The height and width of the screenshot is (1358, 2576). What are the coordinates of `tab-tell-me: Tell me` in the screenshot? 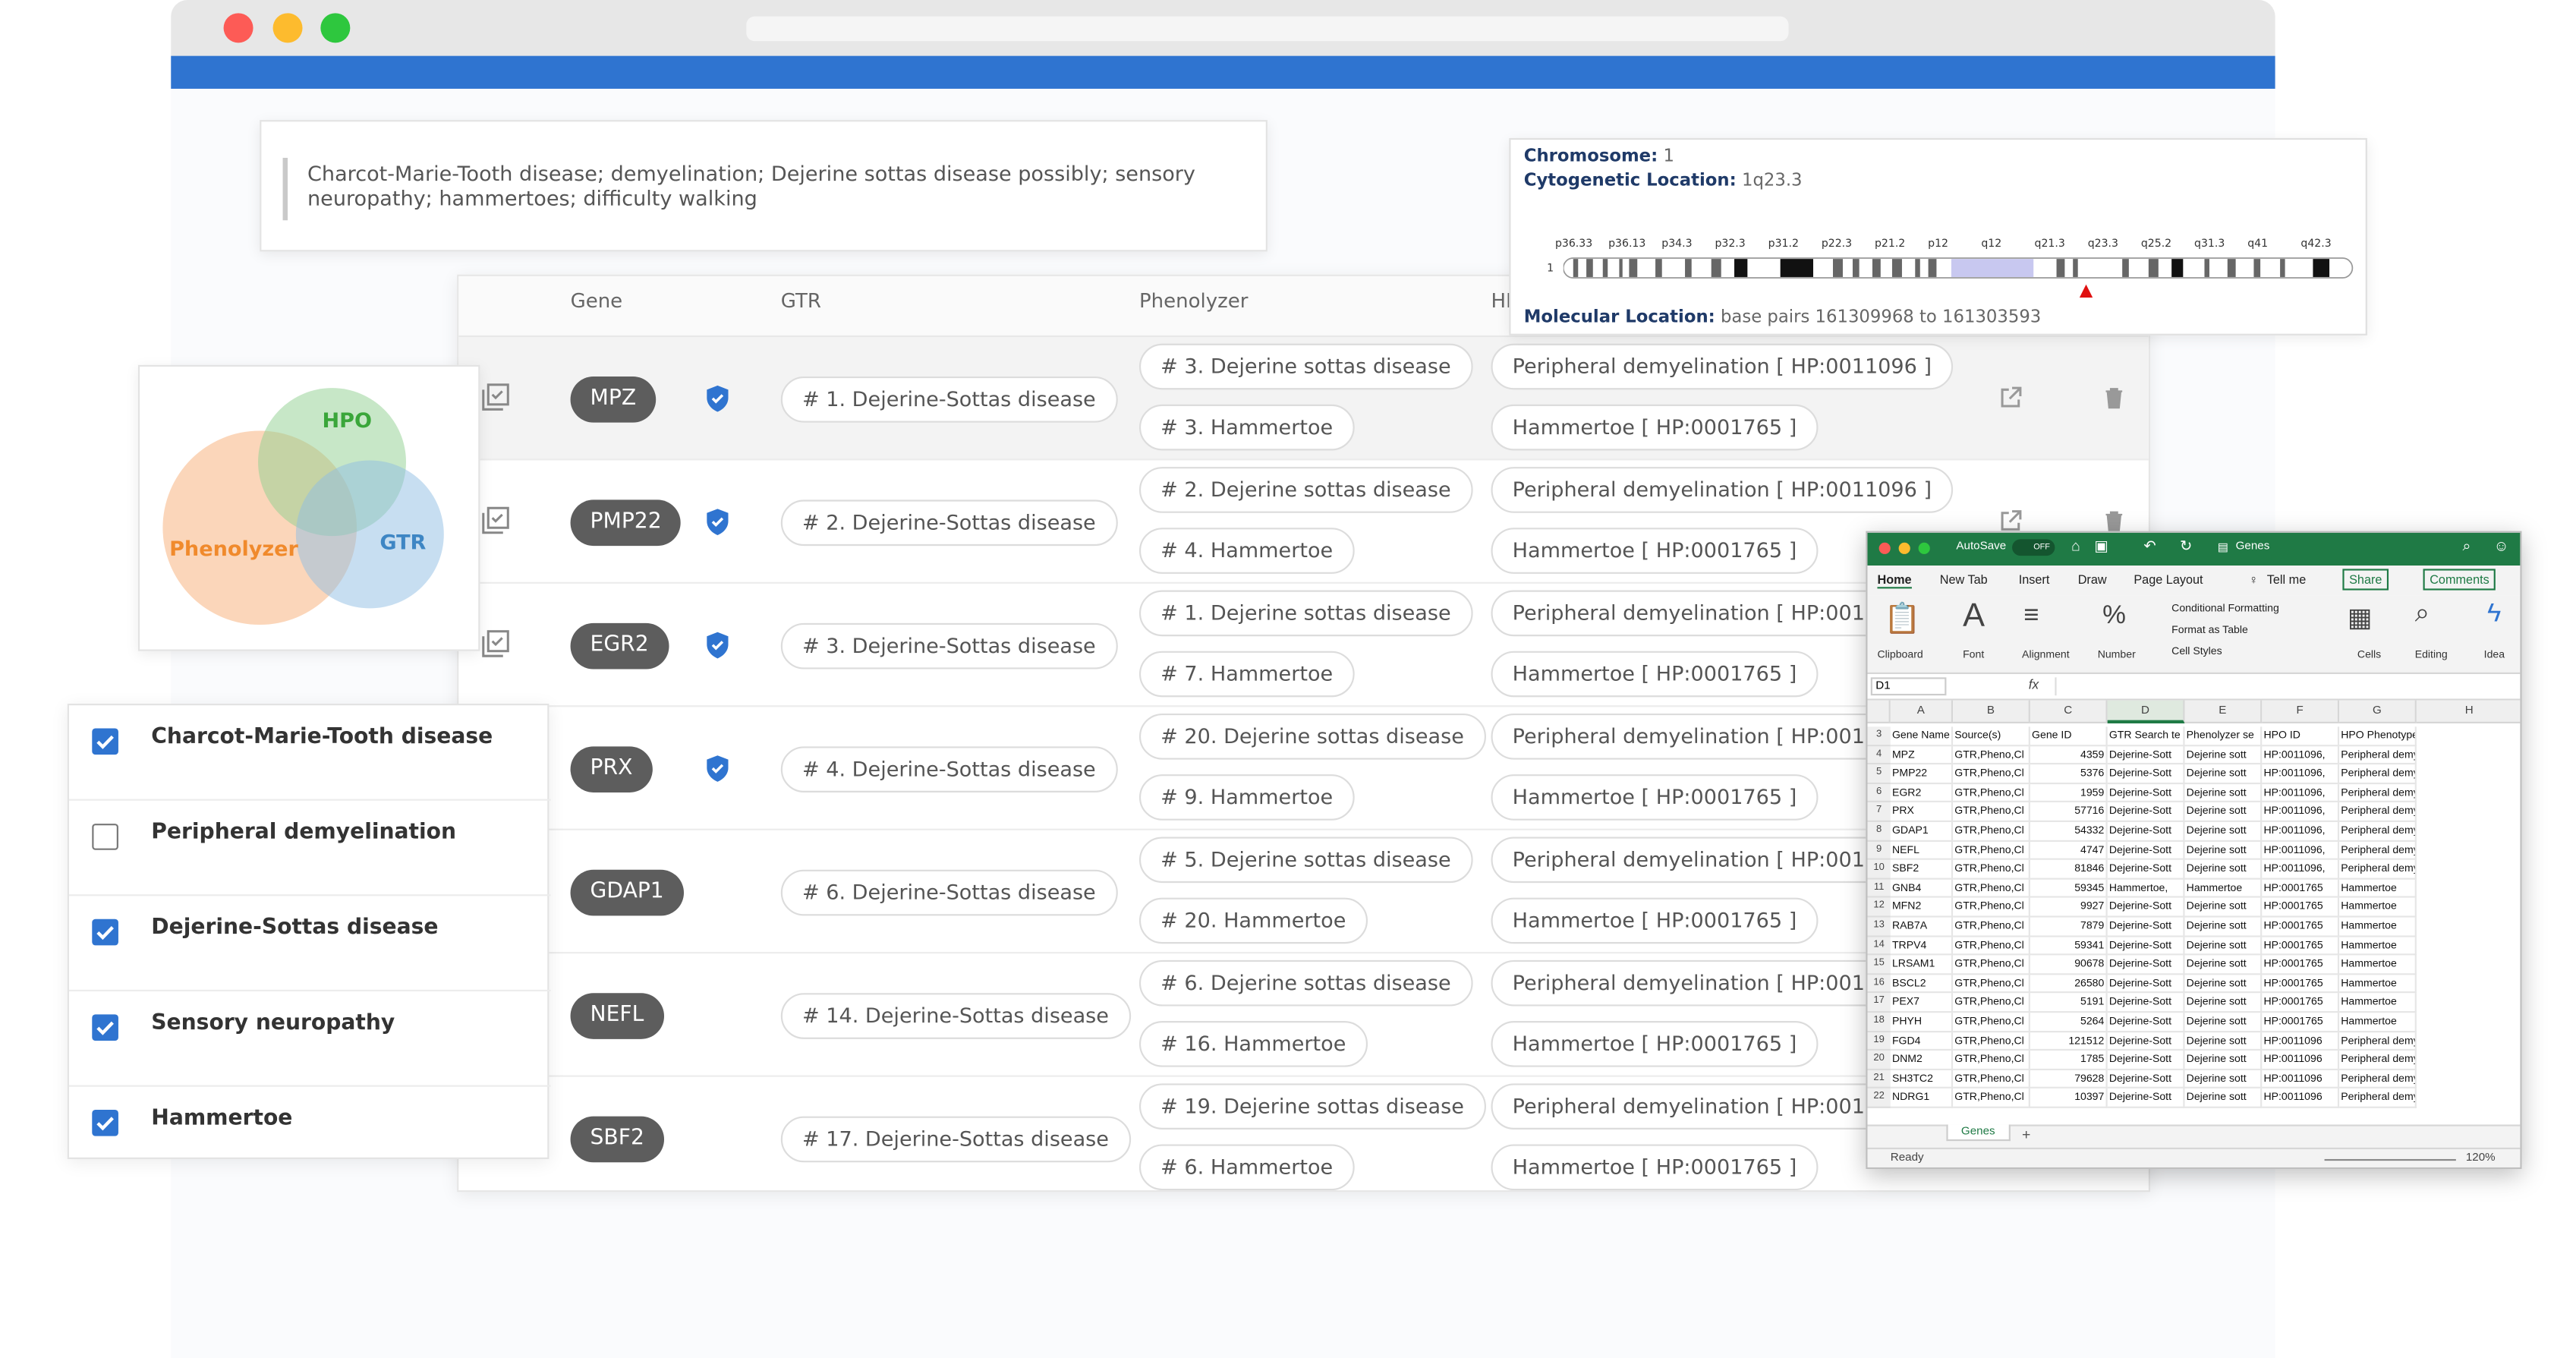 It's located at (2286, 579).